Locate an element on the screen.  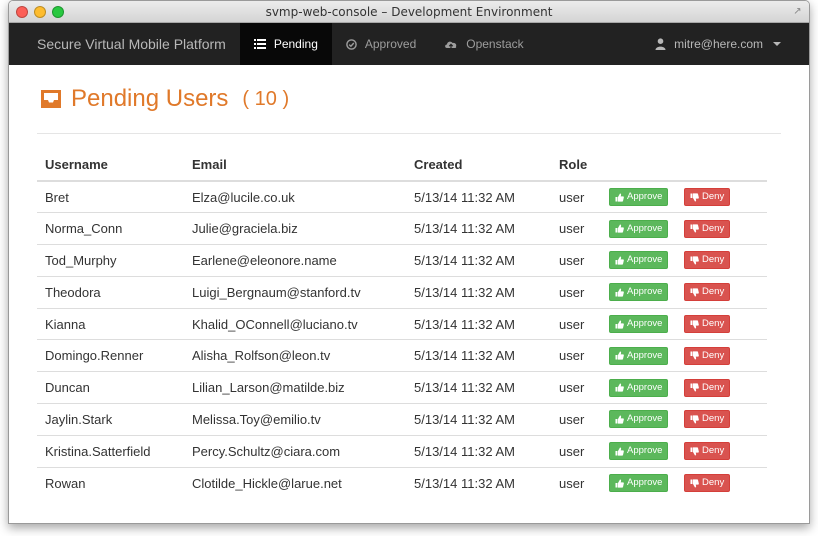
fullscreen-icon: ↗ is located at coordinates (797, 11).